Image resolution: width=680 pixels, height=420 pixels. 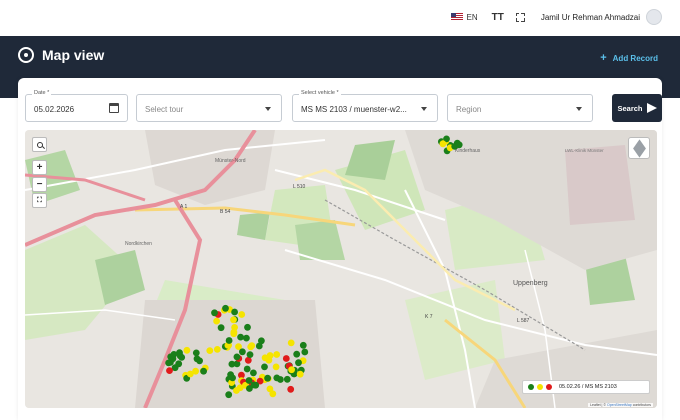 What do you see at coordinates (619, 405) in the screenshot?
I see `osm-link: OpenStreetMap` at bounding box center [619, 405].